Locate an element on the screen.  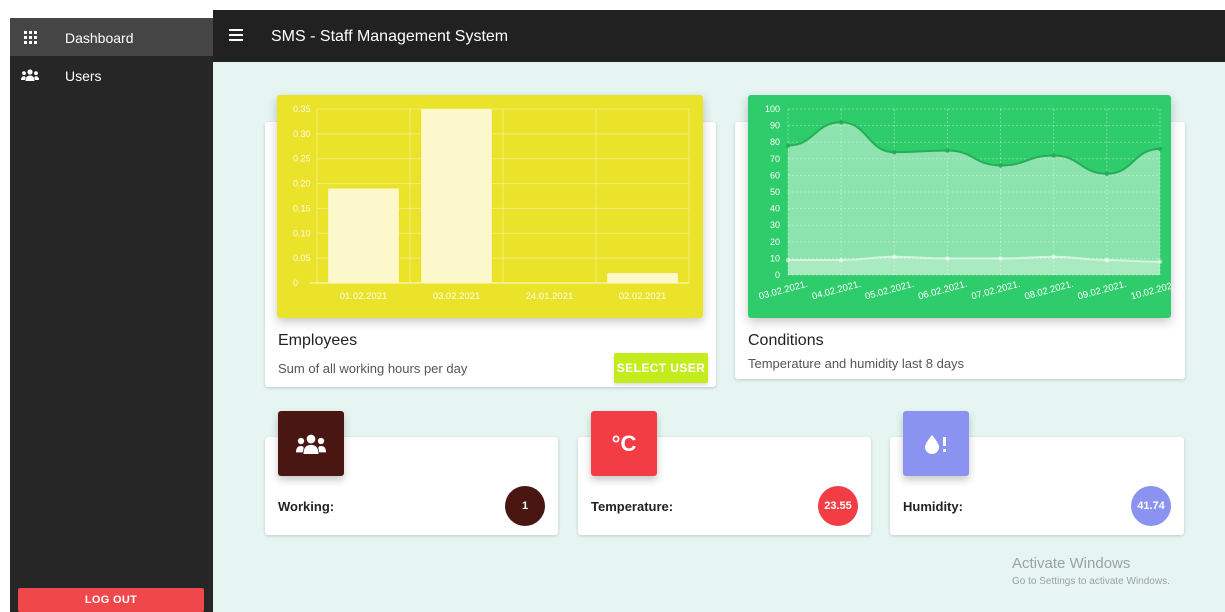
x-tick-label: 02.02.2021 is located at coordinates (643, 296).